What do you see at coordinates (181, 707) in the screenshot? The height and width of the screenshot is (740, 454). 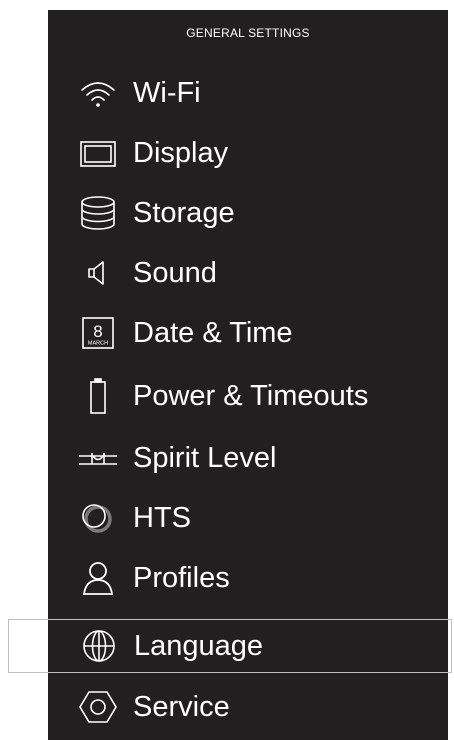 I see `menu-item-label: Service` at bounding box center [181, 707].